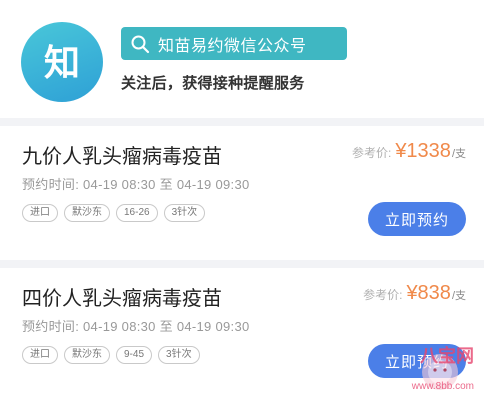 Image resolution: width=484 pixels, height=400 pixels. Describe the element at coordinates (423, 151) in the screenshot. I see `price-value: ¥1338` at that location.